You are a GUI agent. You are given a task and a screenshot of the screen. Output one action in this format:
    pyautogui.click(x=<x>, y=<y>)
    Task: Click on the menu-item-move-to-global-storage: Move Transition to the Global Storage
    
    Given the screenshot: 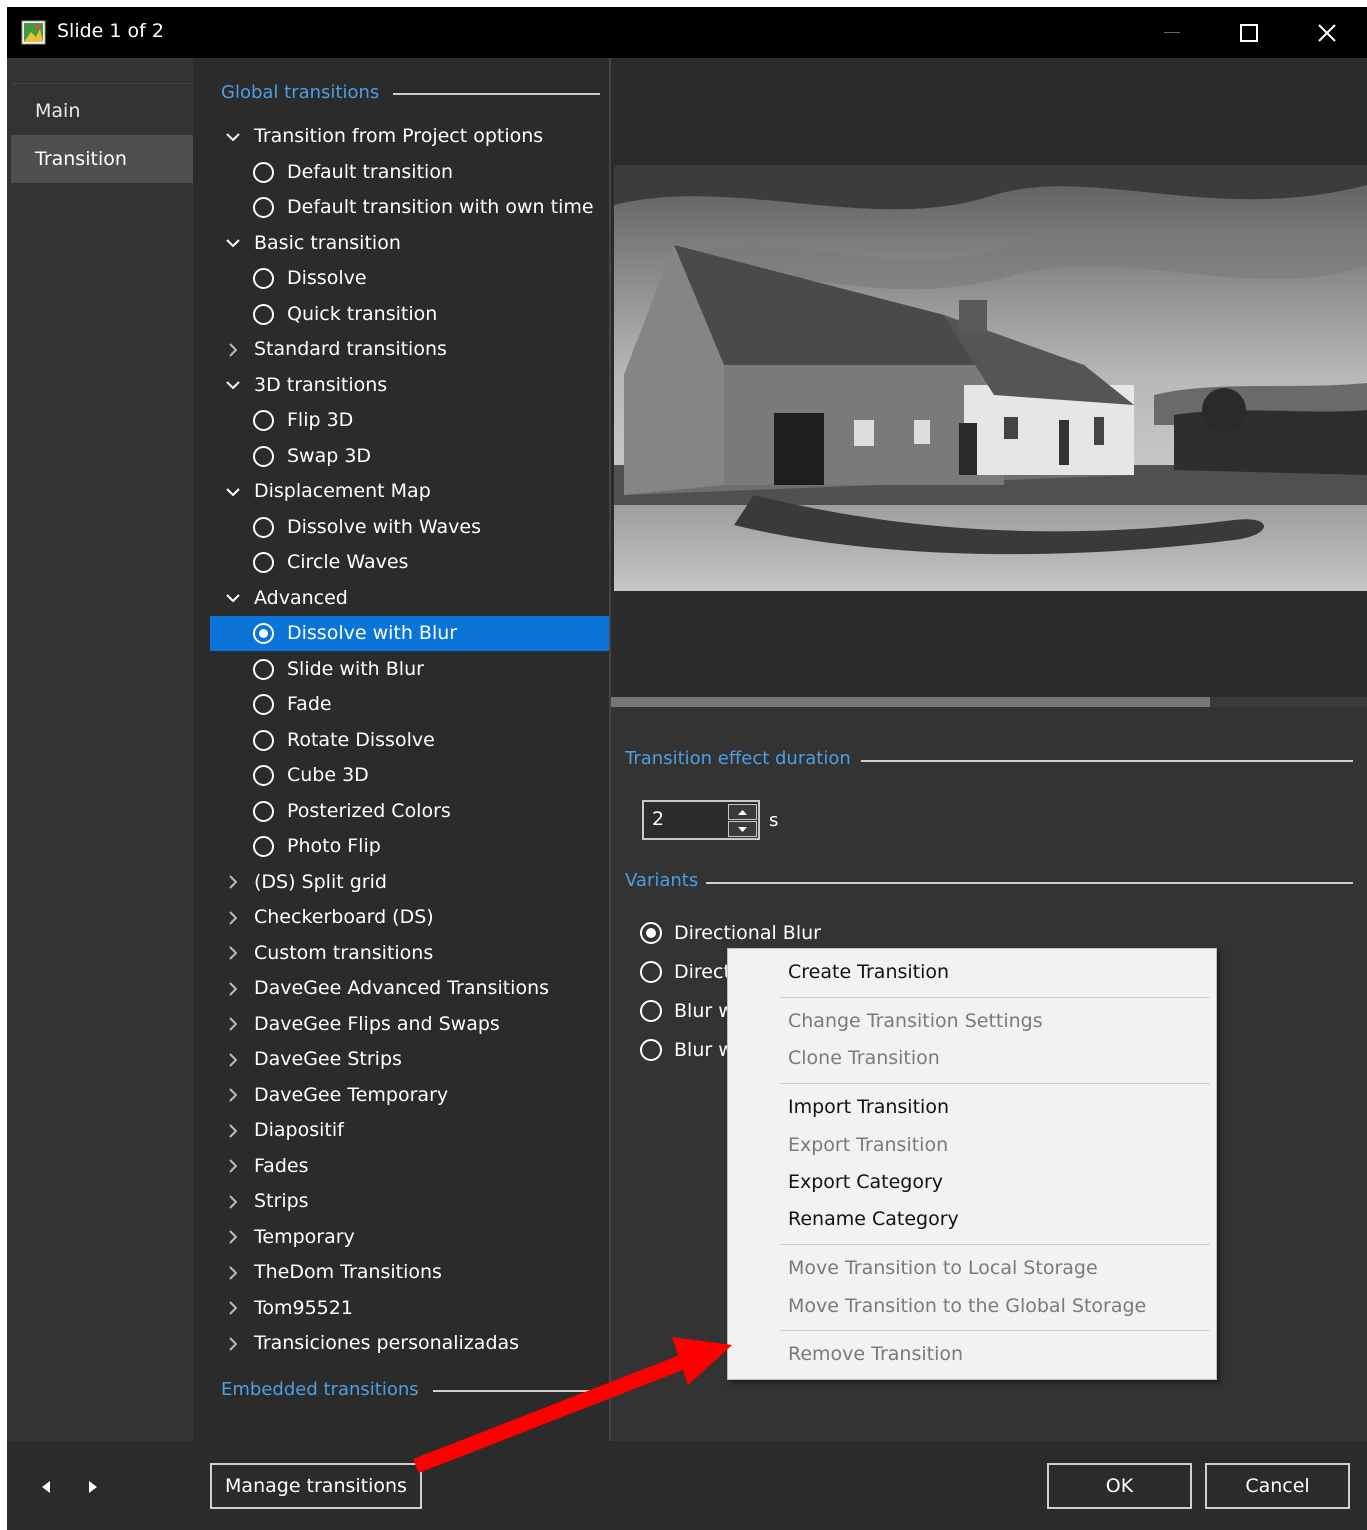 What is the action you would take?
    pyautogui.click(x=998, y=1306)
    